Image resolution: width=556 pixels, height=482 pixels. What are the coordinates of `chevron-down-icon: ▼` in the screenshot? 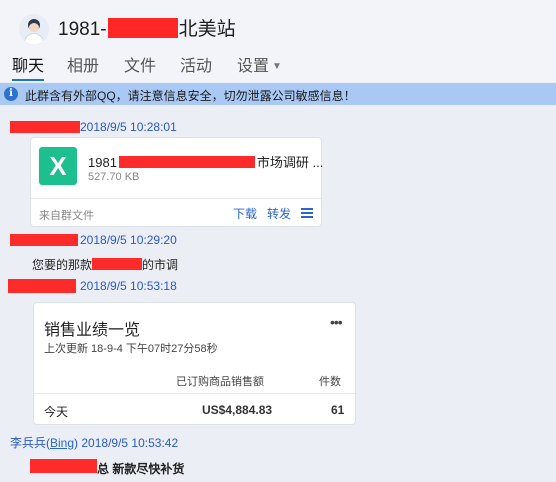 It's located at (277, 66).